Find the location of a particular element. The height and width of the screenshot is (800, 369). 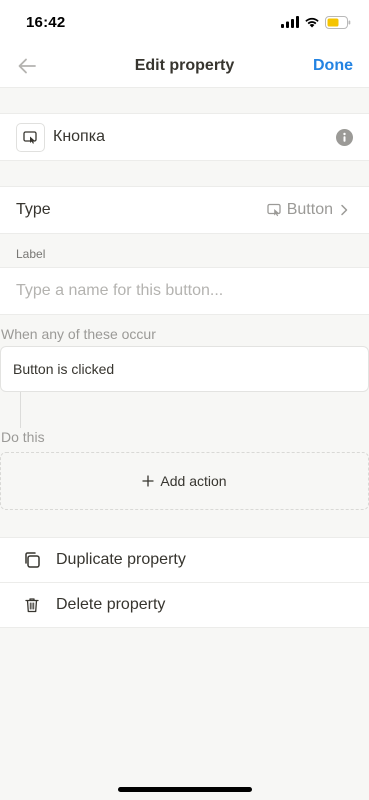

button-type-icon is located at coordinates (274, 210).